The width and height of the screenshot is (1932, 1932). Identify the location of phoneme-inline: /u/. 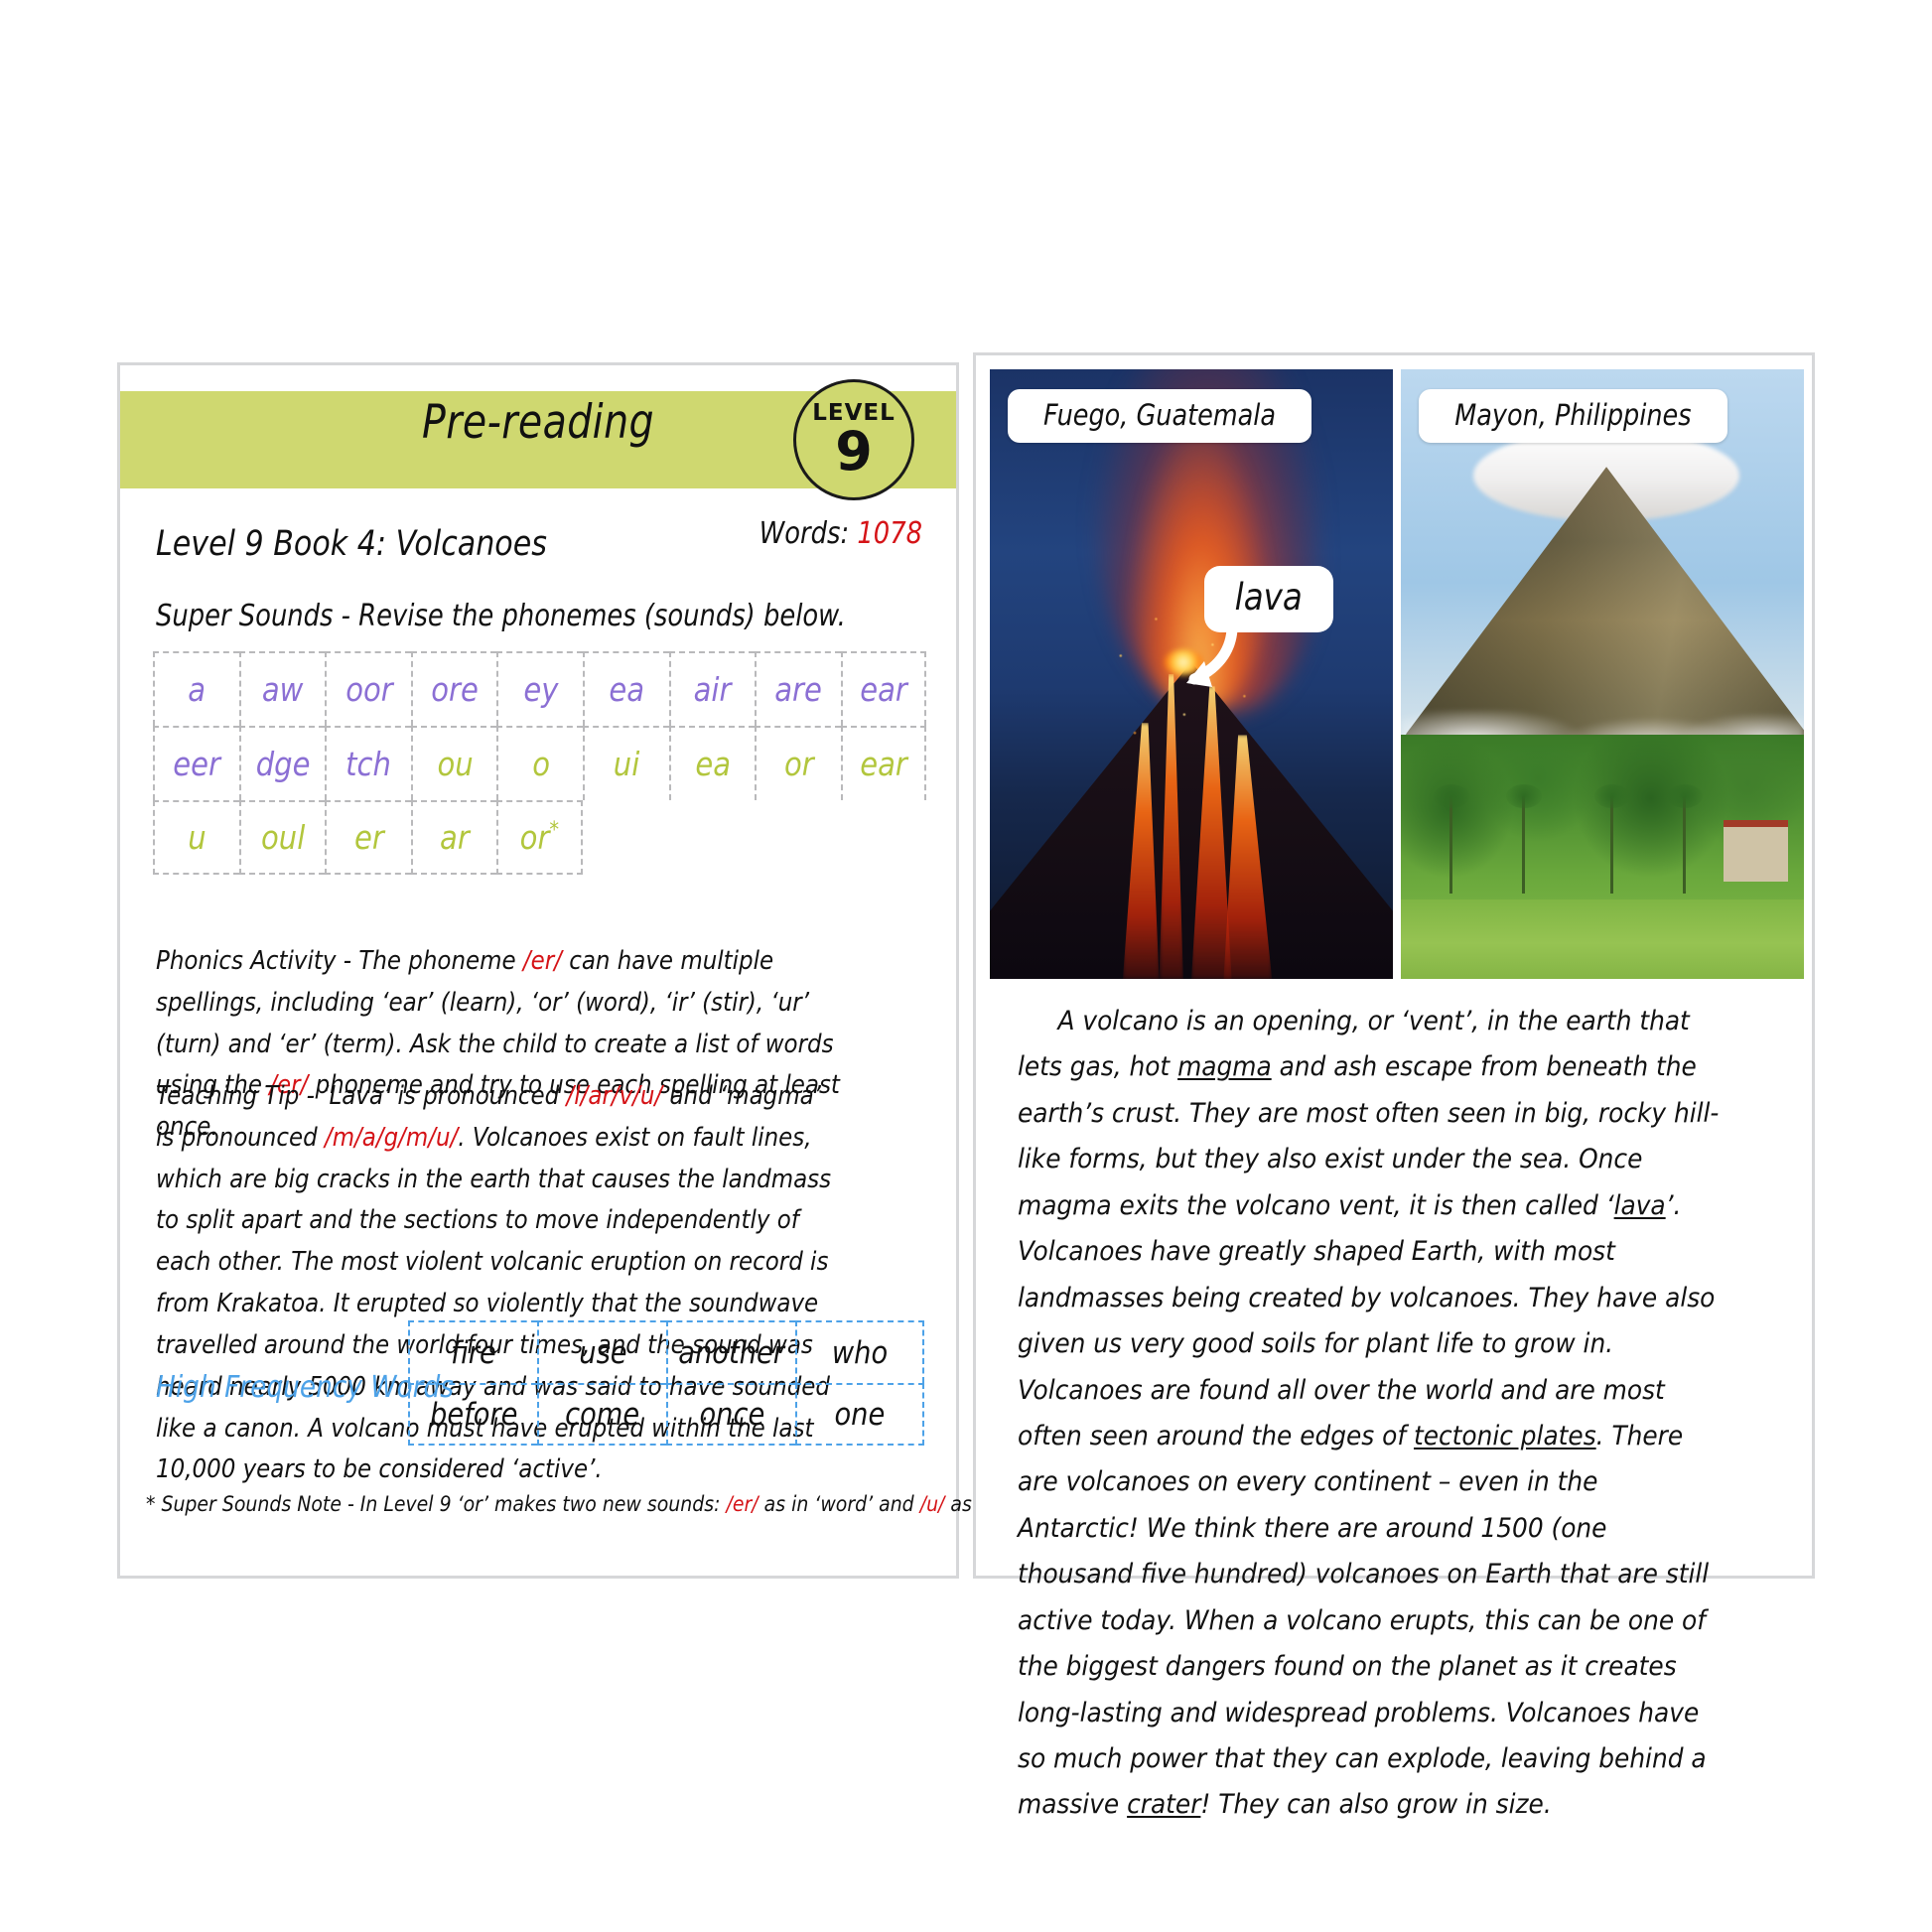
(932, 1504).